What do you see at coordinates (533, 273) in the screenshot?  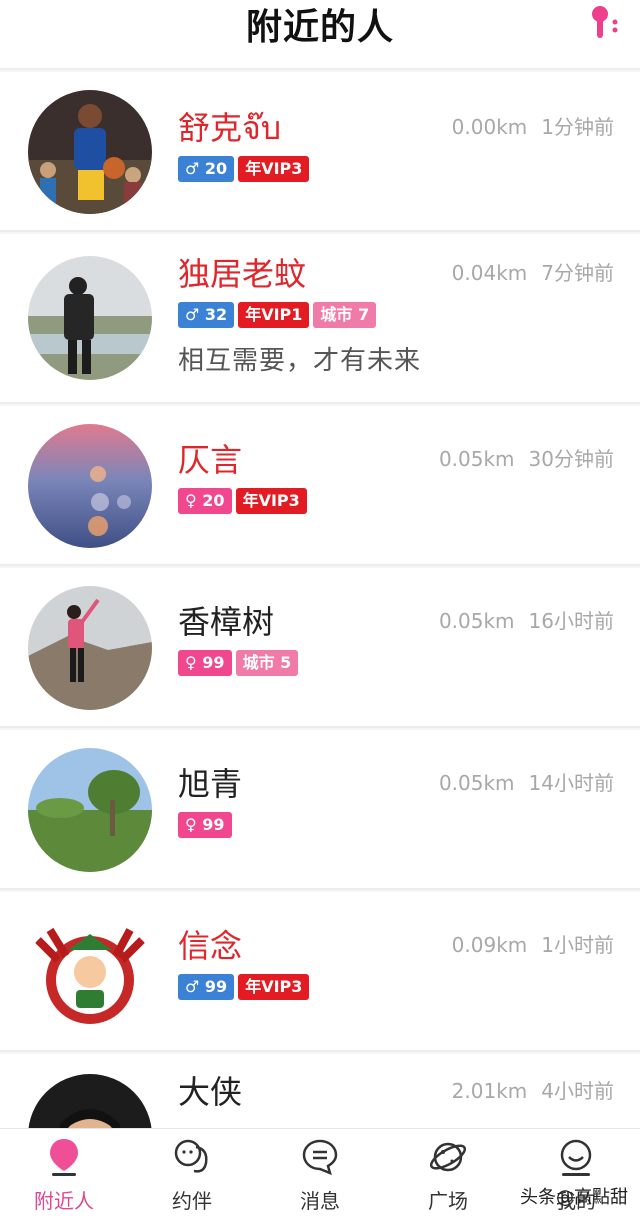 I see `distance-time: 0.04km 7分钟前` at bounding box center [533, 273].